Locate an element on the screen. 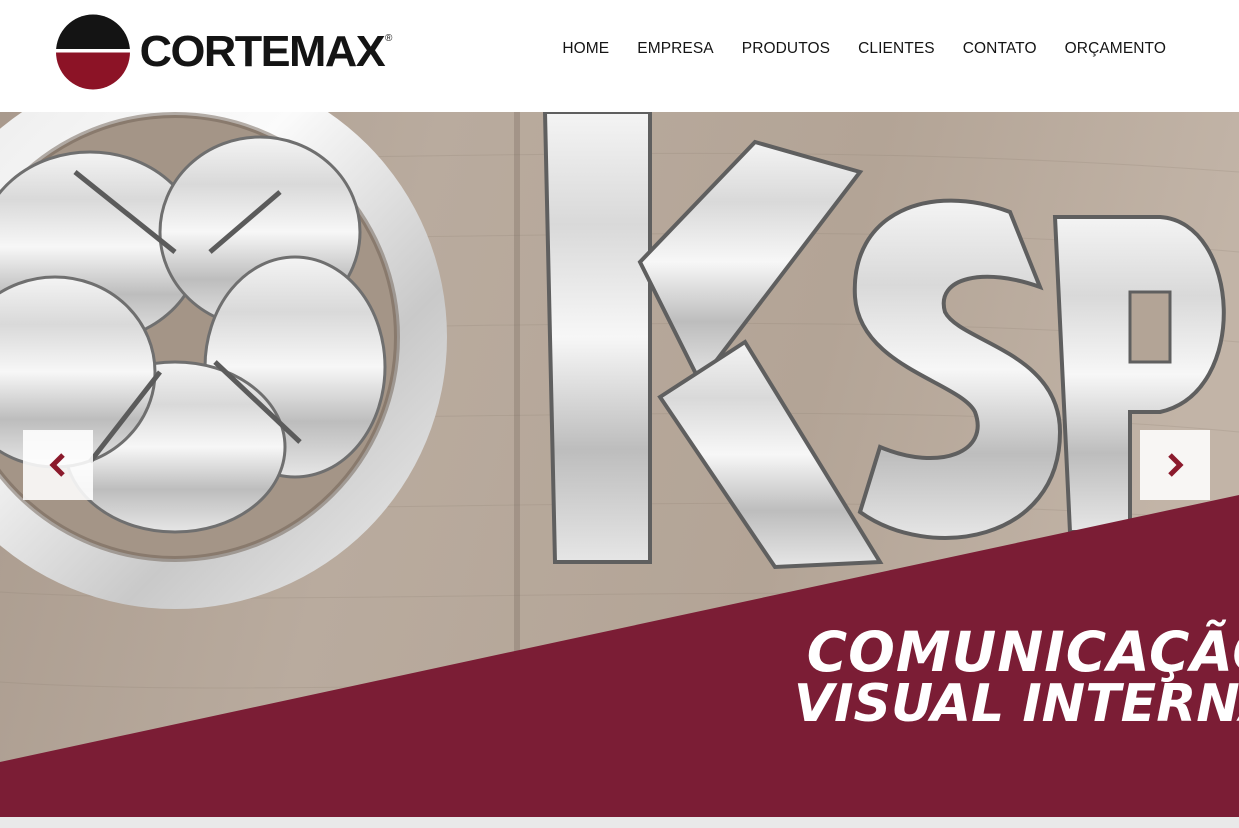 Image resolution: width=1239 pixels, height=828 pixels. nav-orcamento: ORÇAMENTO is located at coordinates (1115, 50).